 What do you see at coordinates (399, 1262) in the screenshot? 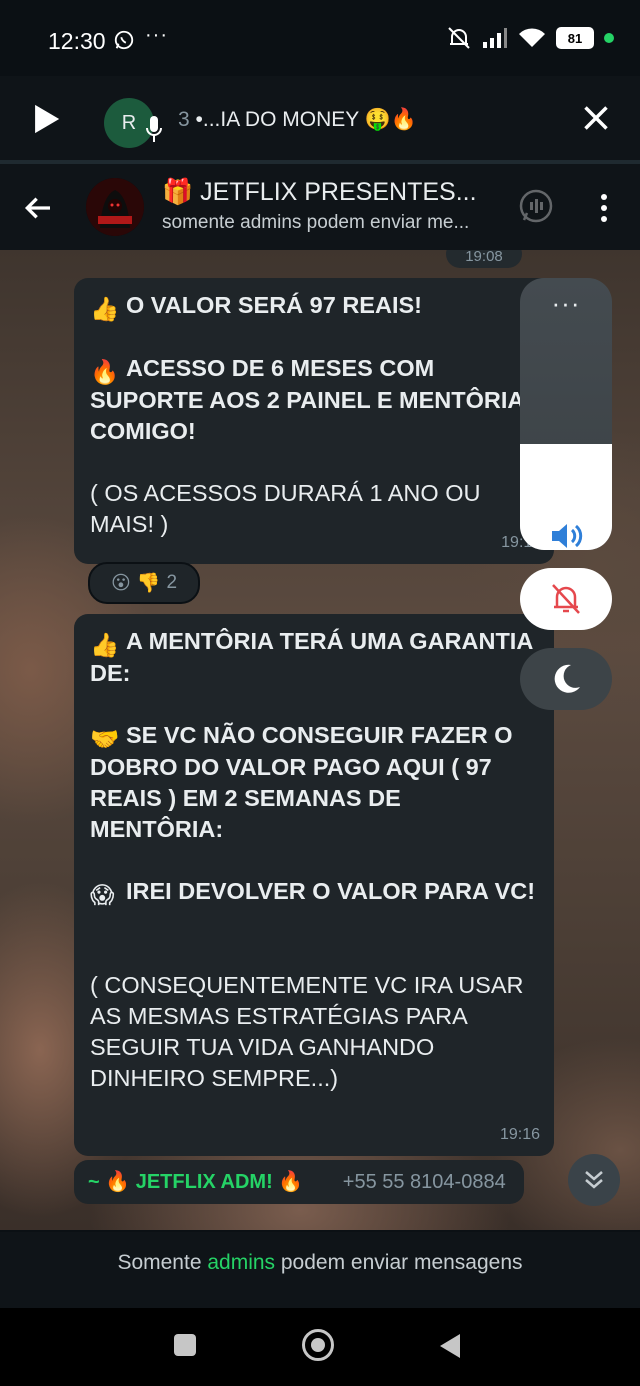
I see `notice-text-after: podem enviar mensagens` at bounding box center [399, 1262].